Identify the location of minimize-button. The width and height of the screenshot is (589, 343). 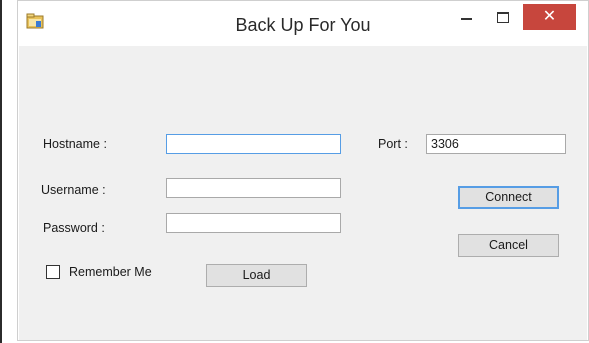
(467, 17).